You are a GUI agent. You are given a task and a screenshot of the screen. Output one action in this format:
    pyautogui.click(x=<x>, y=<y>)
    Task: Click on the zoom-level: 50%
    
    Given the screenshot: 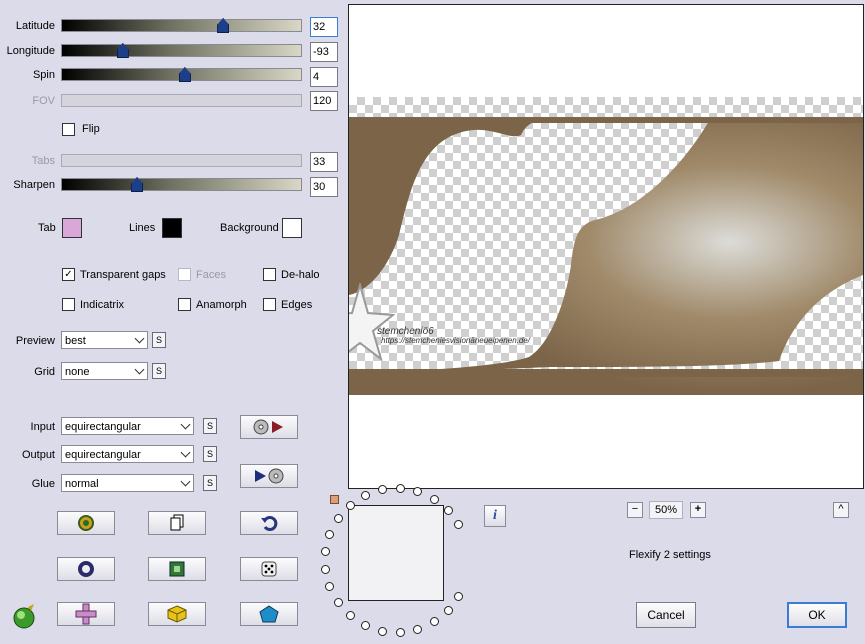 What is the action you would take?
    pyautogui.click(x=666, y=510)
    